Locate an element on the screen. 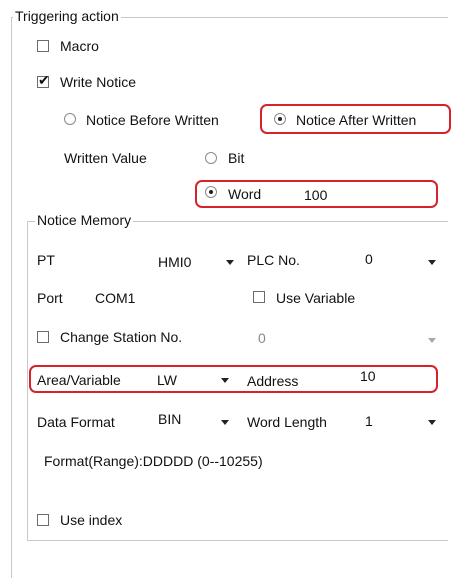 The height and width of the screenshot is (578, 452). area-select: LW is located at coordinates (167, 380).